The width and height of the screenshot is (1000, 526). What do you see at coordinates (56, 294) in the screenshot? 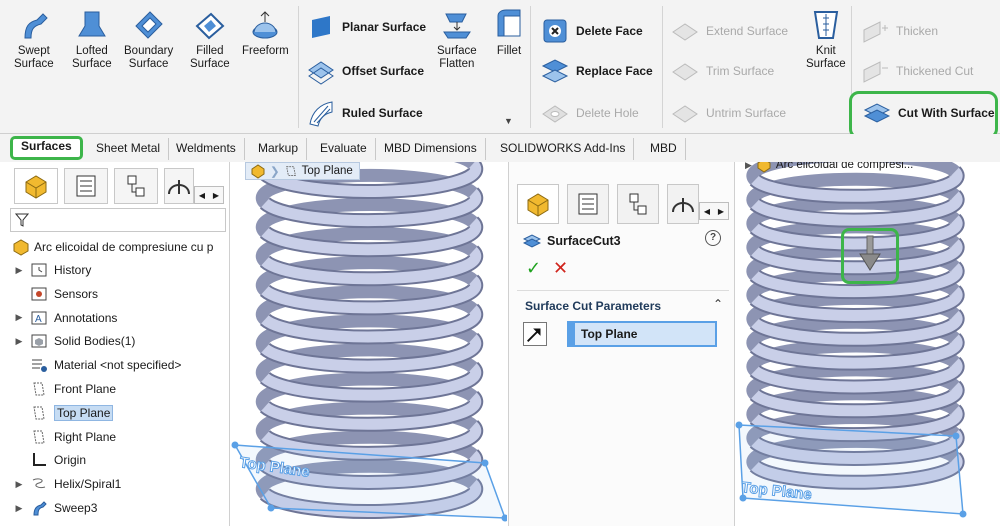
I see `tree-item-sensors: Sensors` at bounding box center [56, 294].